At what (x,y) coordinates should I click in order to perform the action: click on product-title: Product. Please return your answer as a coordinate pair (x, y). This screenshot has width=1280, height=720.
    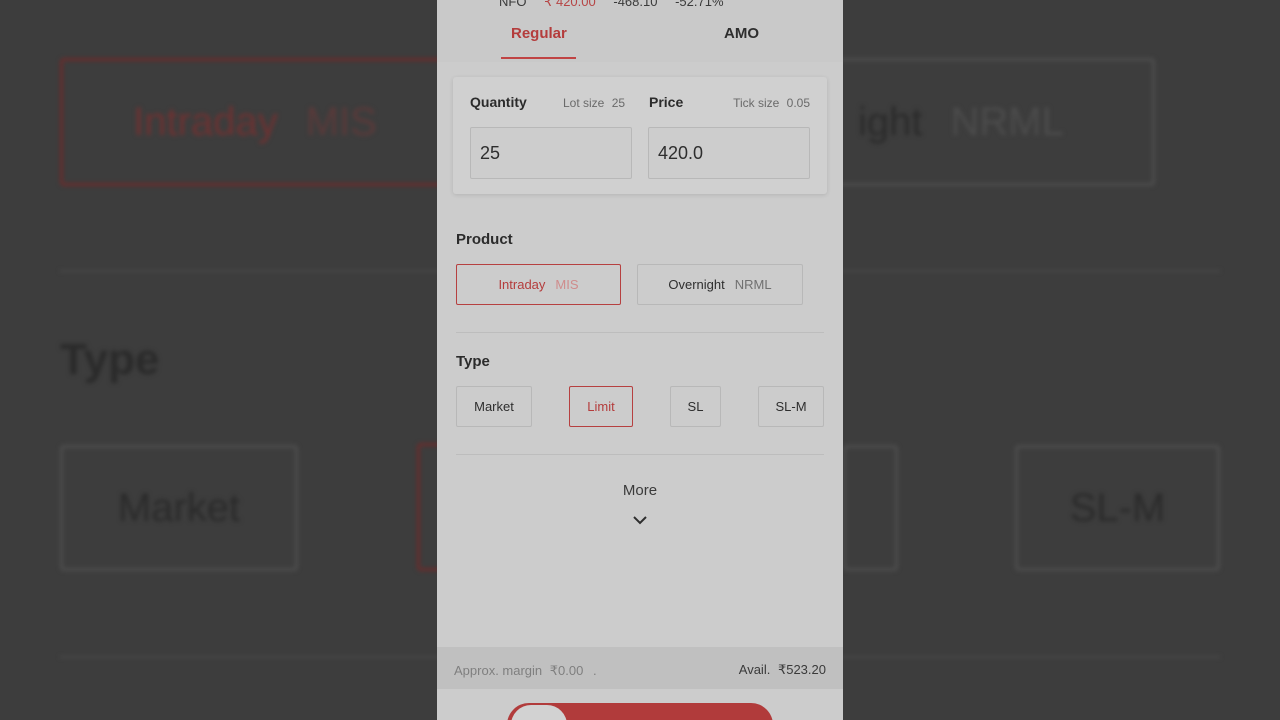
    Looking at the image, I should click on (484, 239).